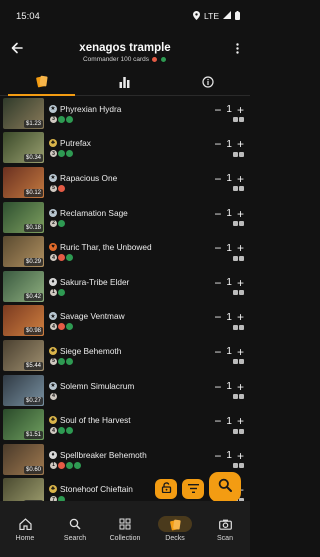  What do you see at coordinates (33, 400) in the screenshot?
I see `card-price: $0.27` at bounding box center [33, 400].